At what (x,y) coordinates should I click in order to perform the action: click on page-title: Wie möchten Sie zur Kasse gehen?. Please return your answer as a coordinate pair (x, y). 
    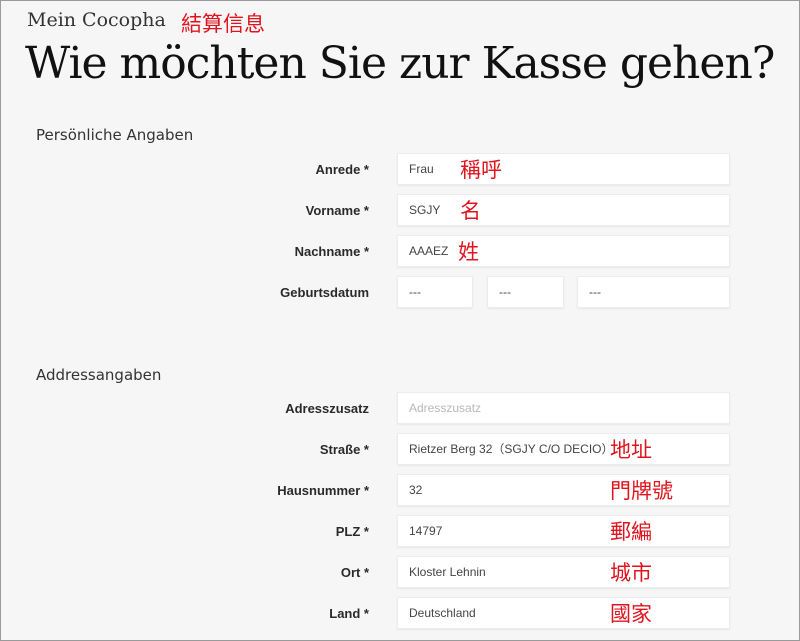
    Looking at the image, I should click on (400, 63).